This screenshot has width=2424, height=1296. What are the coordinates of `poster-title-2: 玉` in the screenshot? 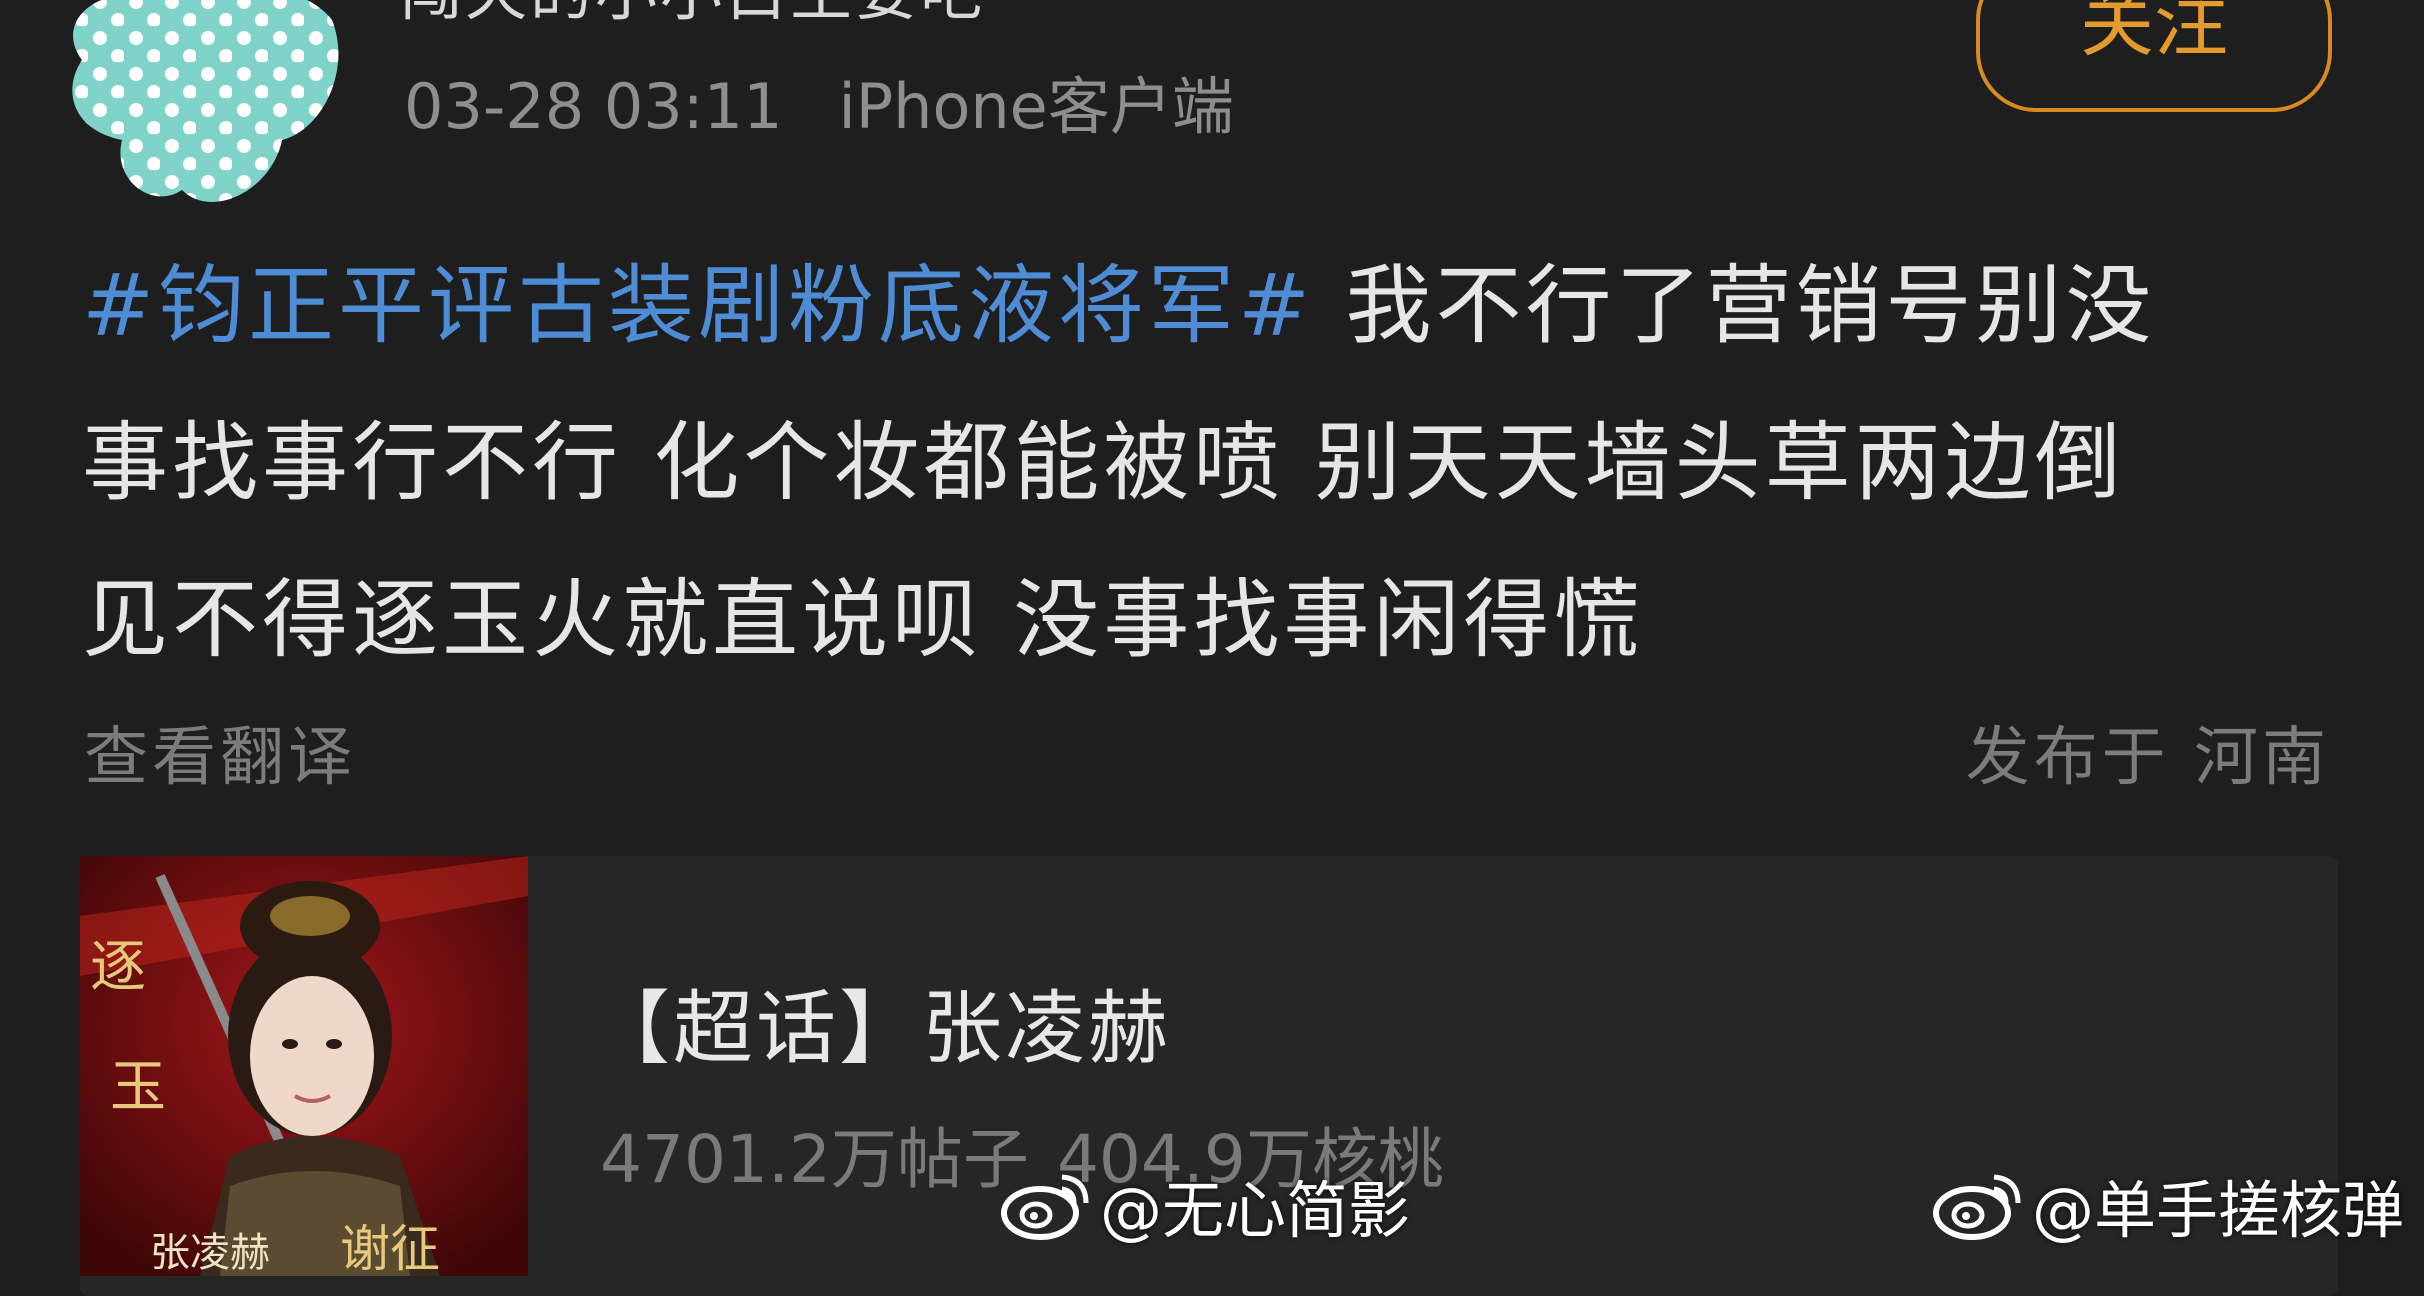 It's located at (138, 1087).